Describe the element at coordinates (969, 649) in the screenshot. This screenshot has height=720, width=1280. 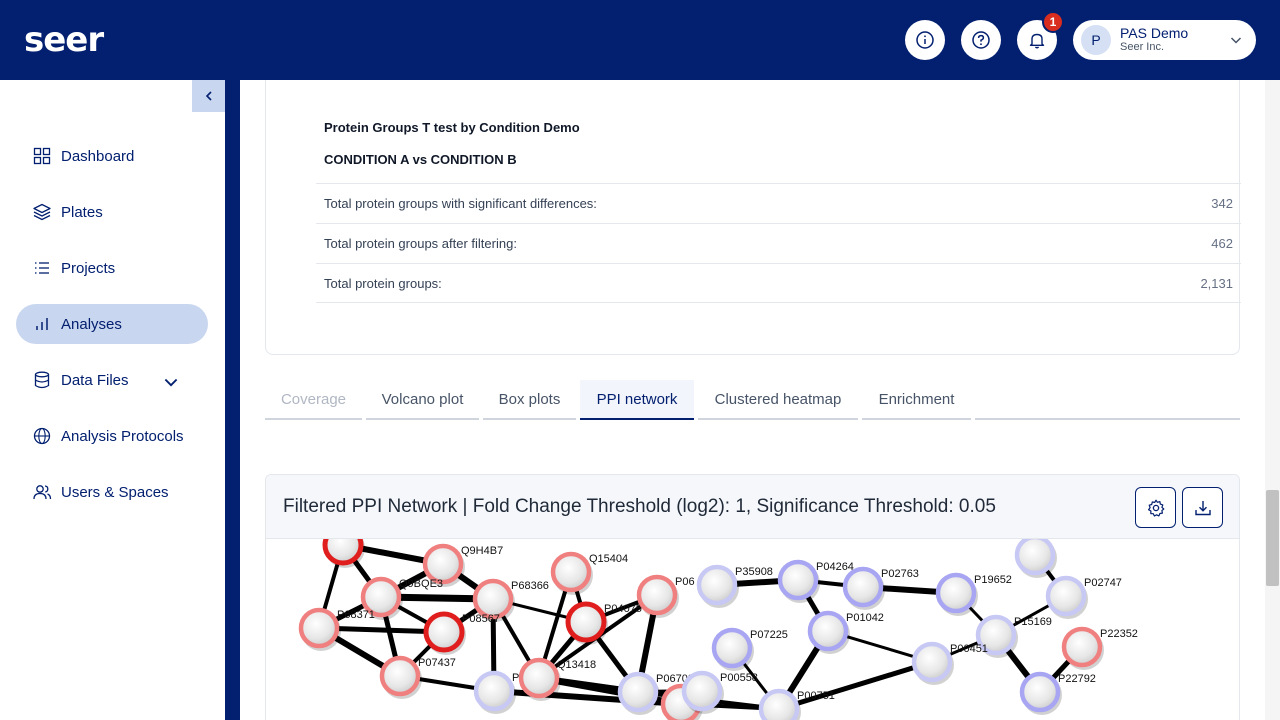
I see `node-label: P00451` at that location.